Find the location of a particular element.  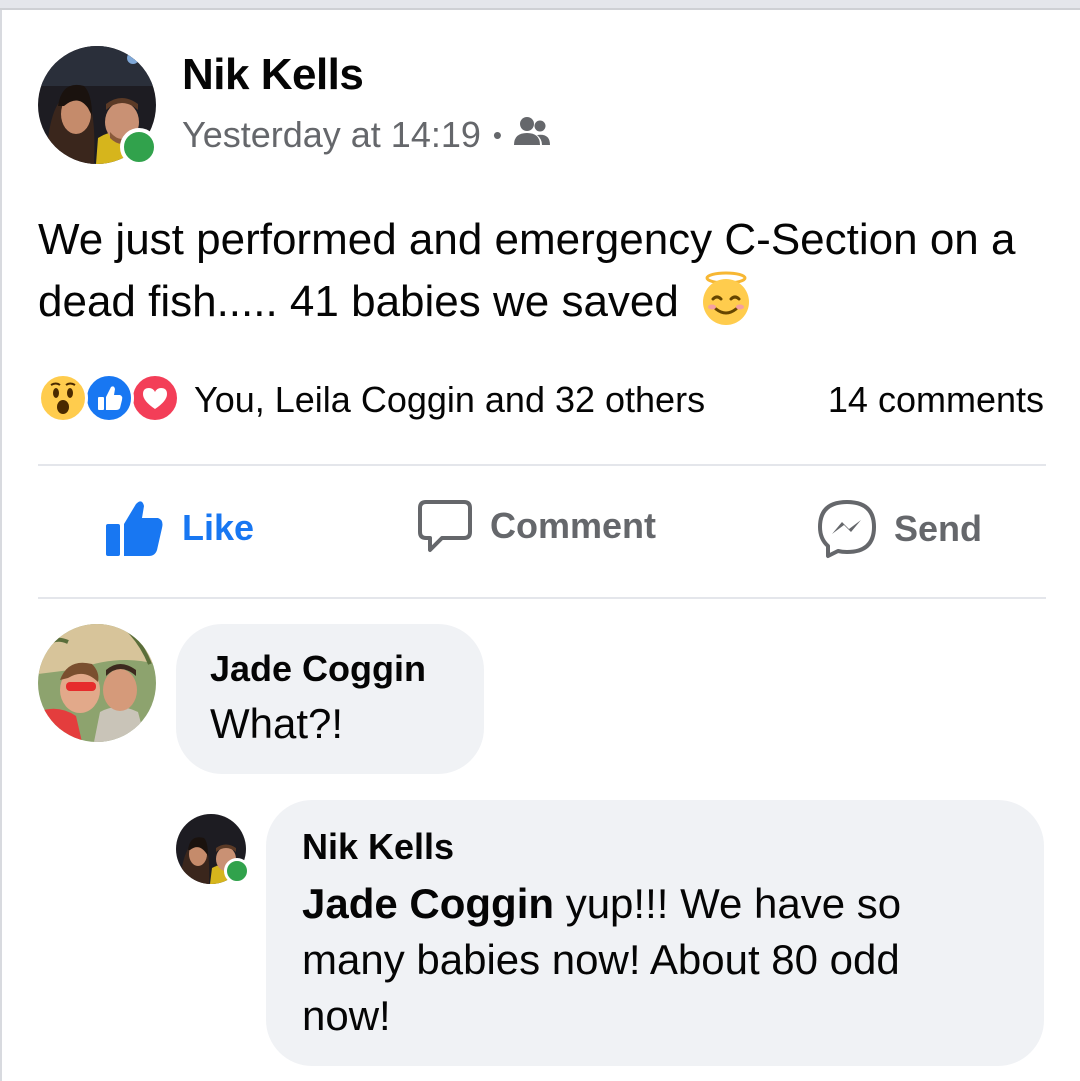

like-label: Like is located at coordinates (218, 527).